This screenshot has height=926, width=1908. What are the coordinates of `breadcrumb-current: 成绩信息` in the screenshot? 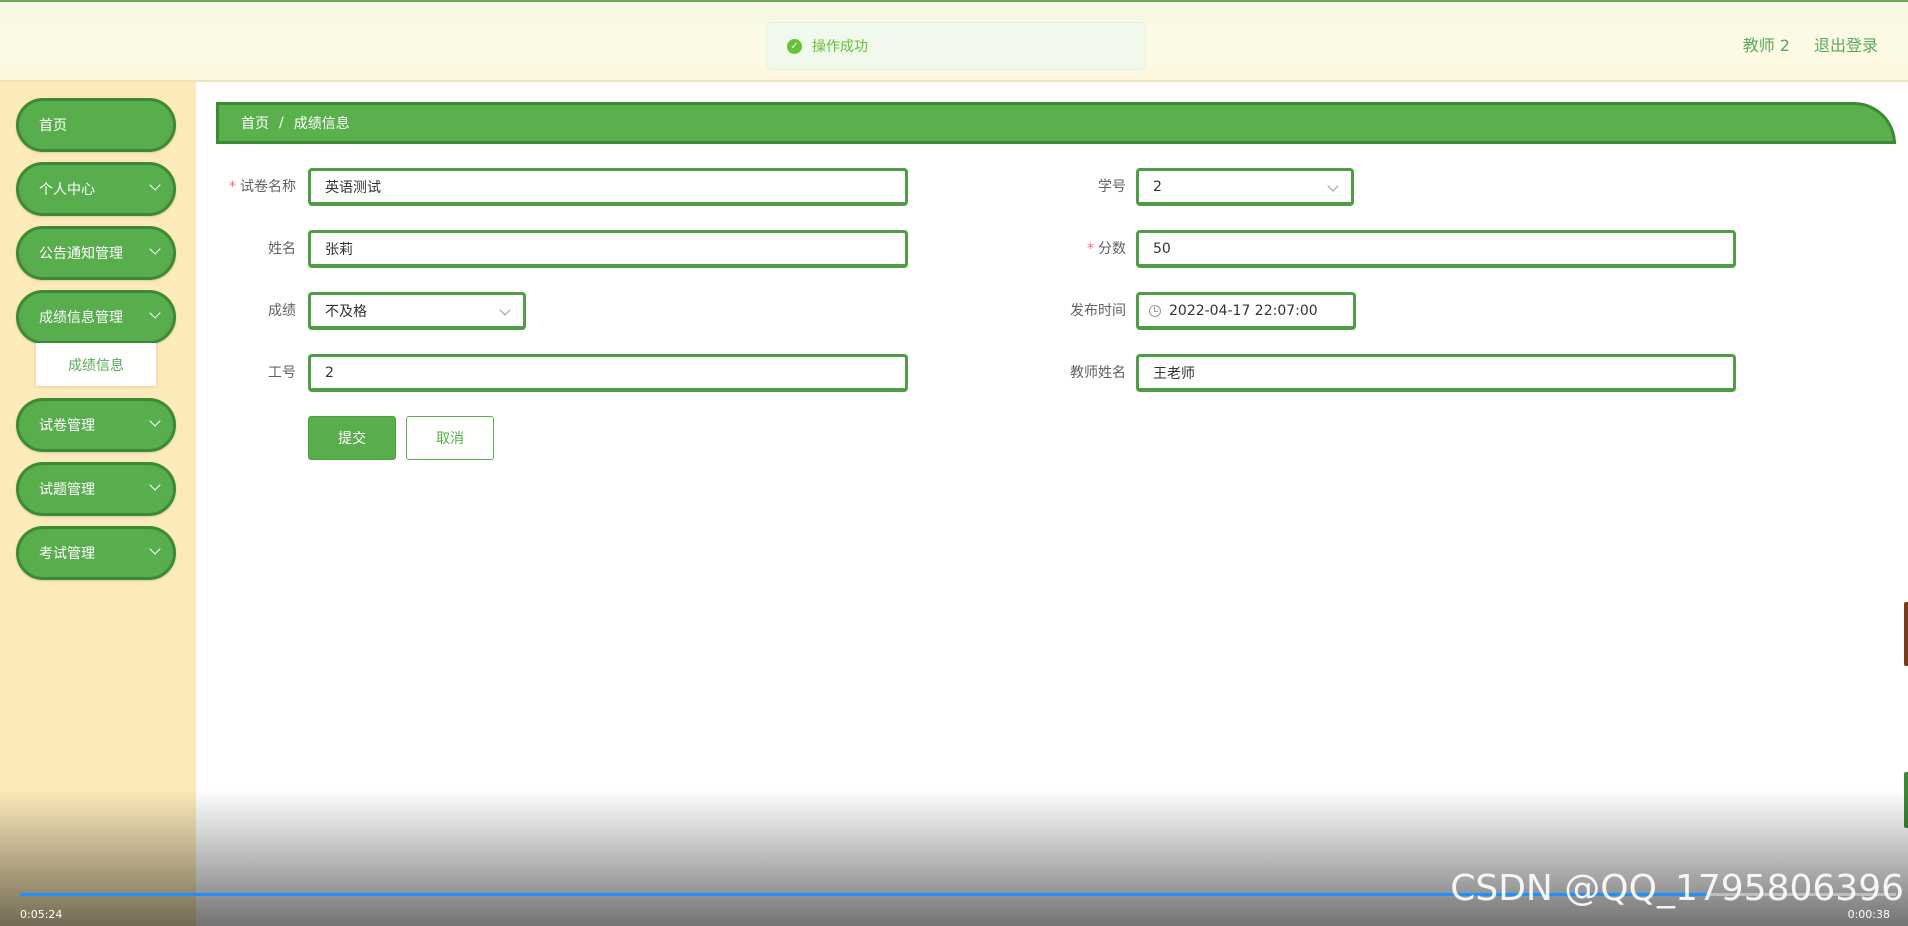 It's located at (321, 124).